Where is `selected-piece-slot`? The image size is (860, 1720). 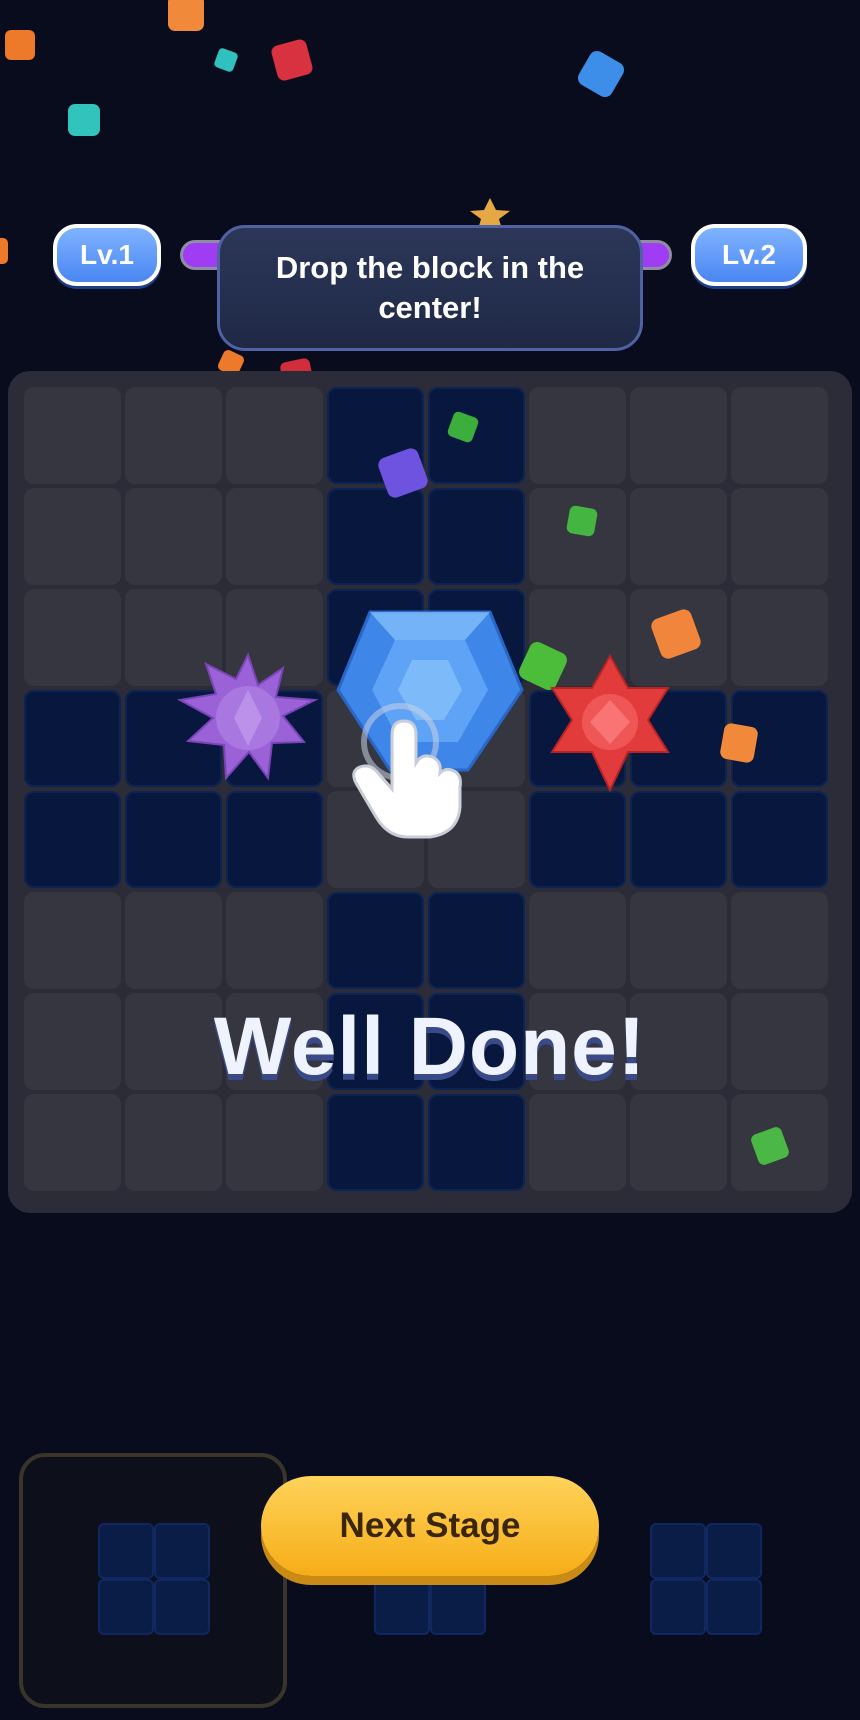
selected-piece-slot is located at coordinates (153, 1580).